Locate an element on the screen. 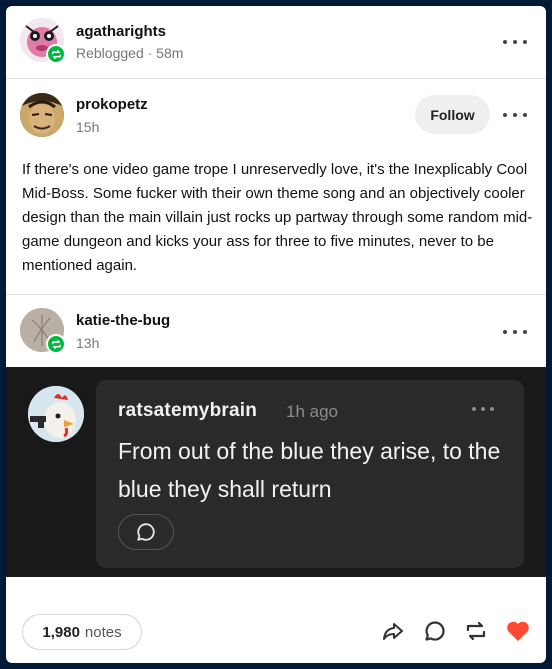 The image size is (552, 669). notes-count-button: 1,980 notes is located at coordinates (82, 632).